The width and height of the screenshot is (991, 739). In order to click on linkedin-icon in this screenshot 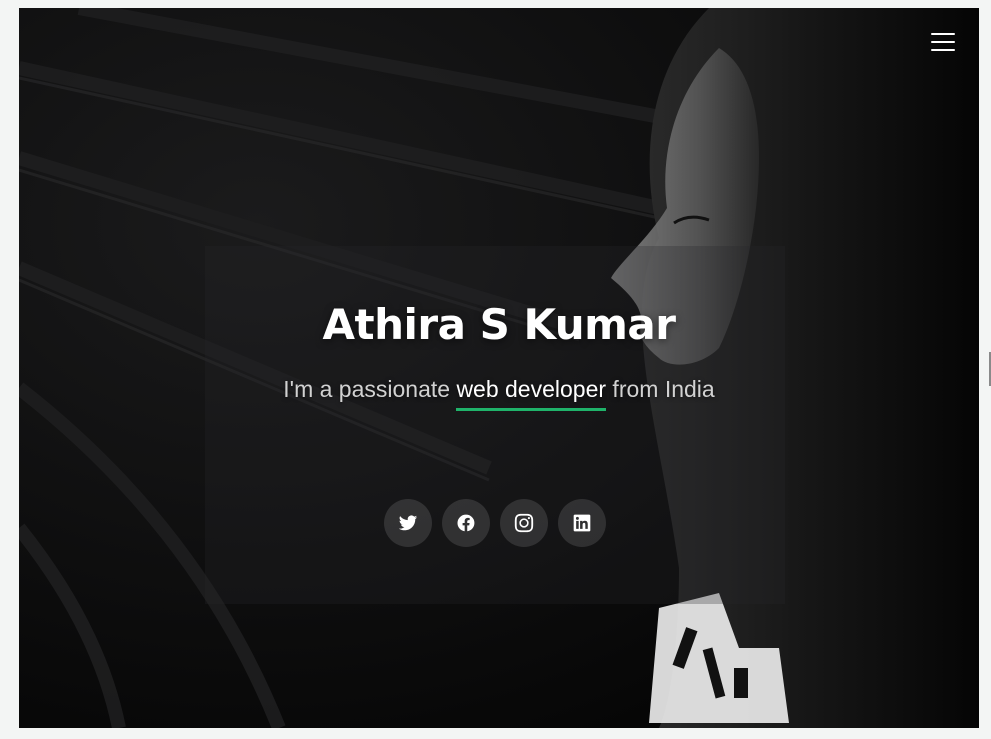, I will do `click(582, 523)`.